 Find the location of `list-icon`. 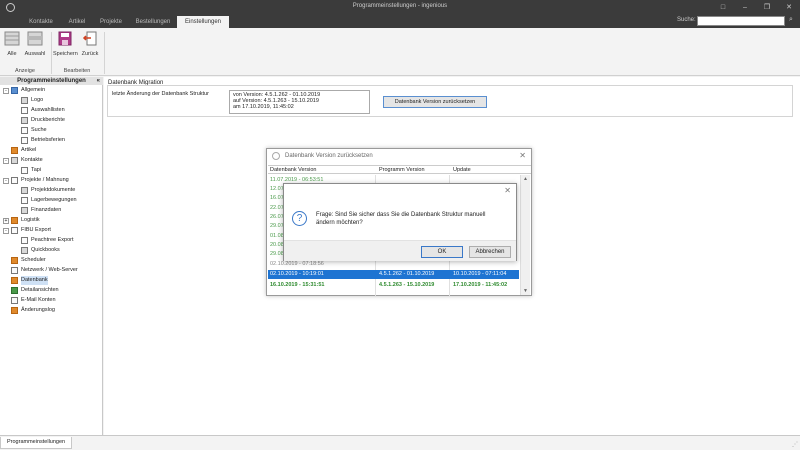

list-icon is located at coordinates (24, 110).